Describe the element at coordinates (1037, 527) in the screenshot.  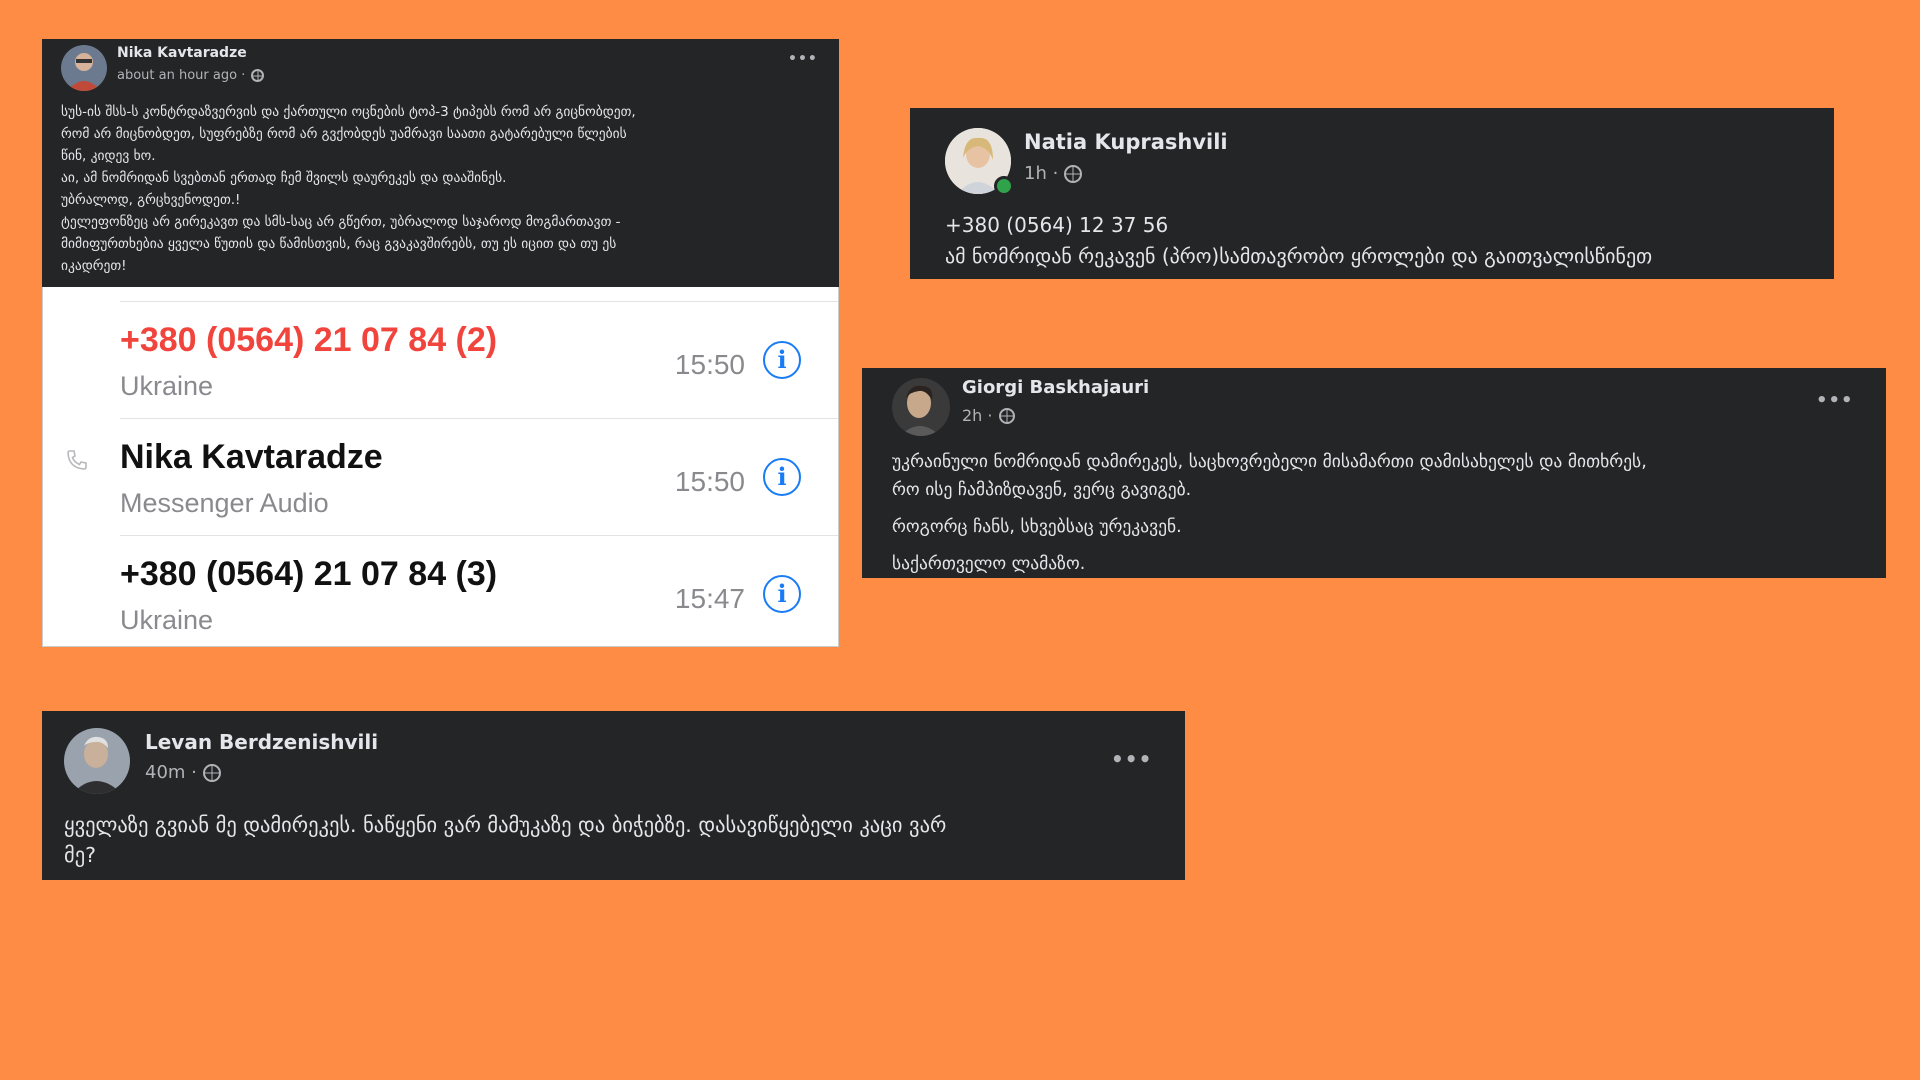
I see `post-paragraph: როგორც ჩანს, სხვებსაც ურეკავენ.` at that location.